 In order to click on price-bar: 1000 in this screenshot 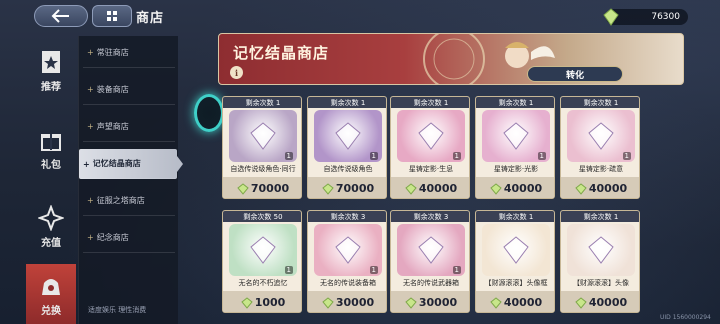, I will do `click(262, 301)`.